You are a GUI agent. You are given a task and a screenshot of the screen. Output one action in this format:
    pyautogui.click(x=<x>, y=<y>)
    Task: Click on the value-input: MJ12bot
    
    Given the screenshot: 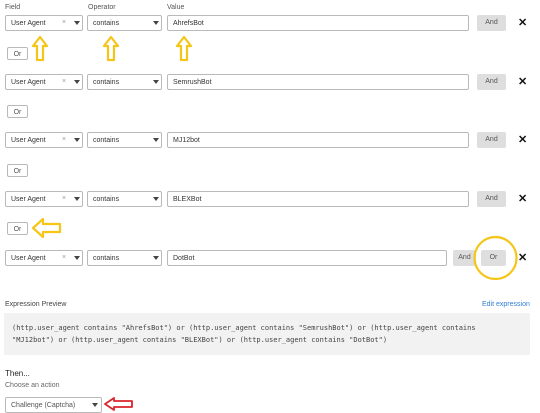 What is the action you would take?
    pyautogui.click(x=318, y=140)
    